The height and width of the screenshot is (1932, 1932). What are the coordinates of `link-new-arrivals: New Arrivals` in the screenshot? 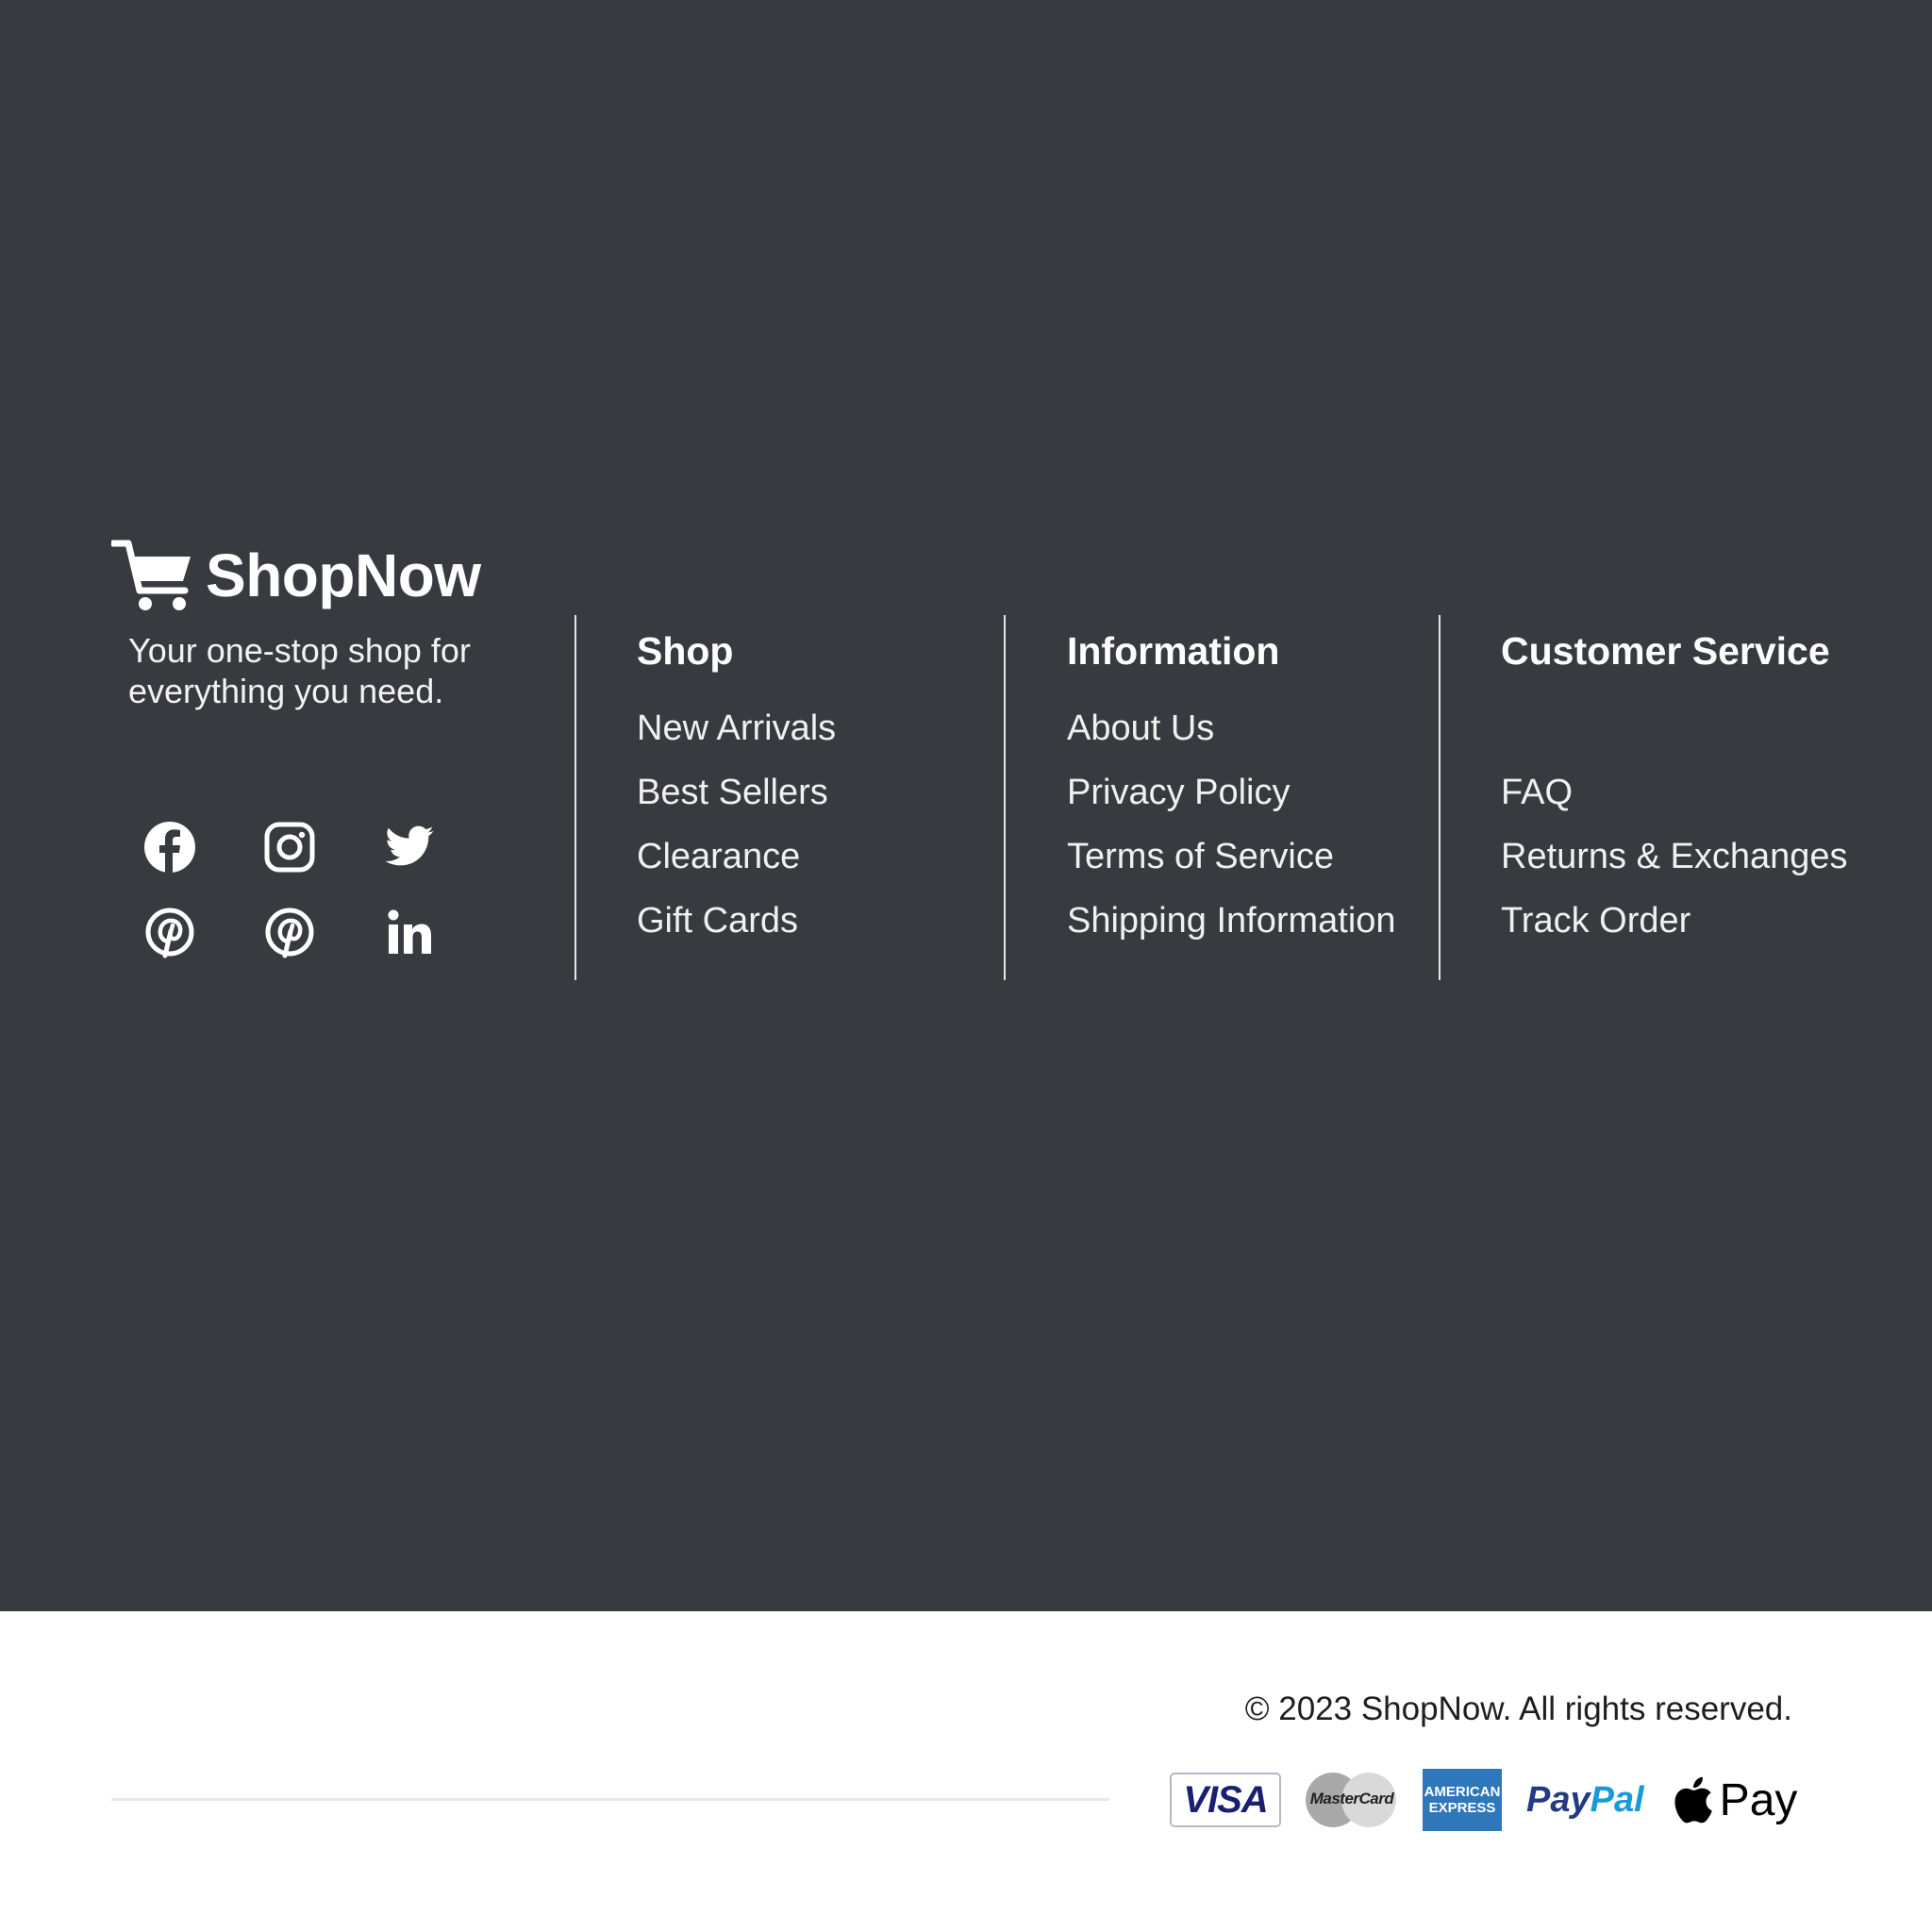 It's located at (736, 728).